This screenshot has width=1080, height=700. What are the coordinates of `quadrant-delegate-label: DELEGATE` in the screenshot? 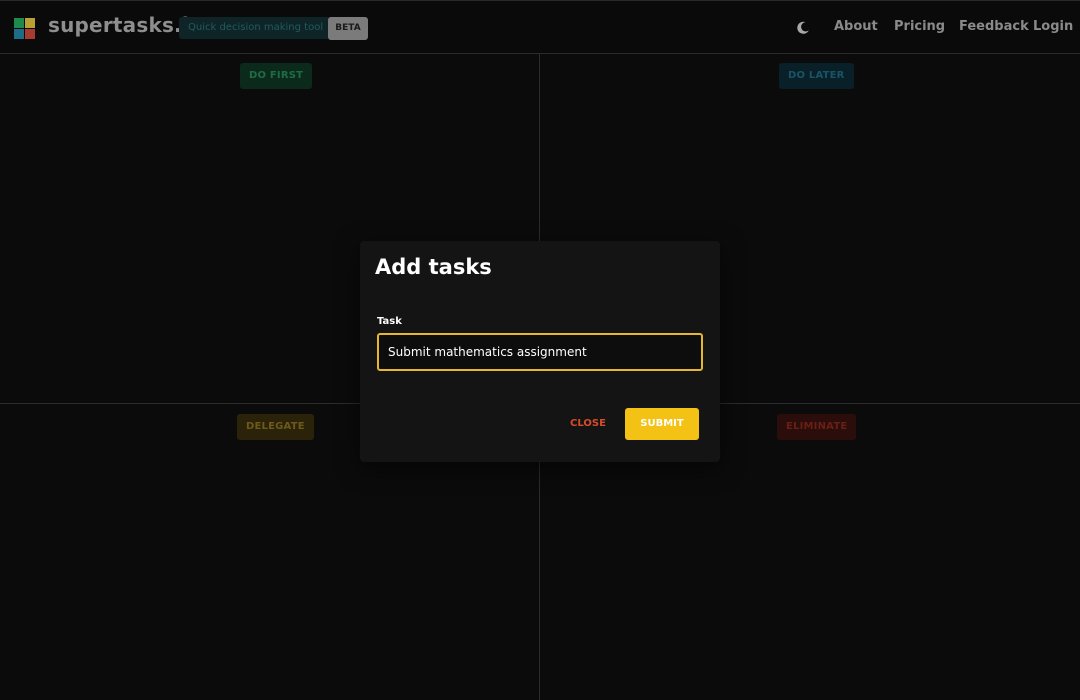 It's located at (275, 427).